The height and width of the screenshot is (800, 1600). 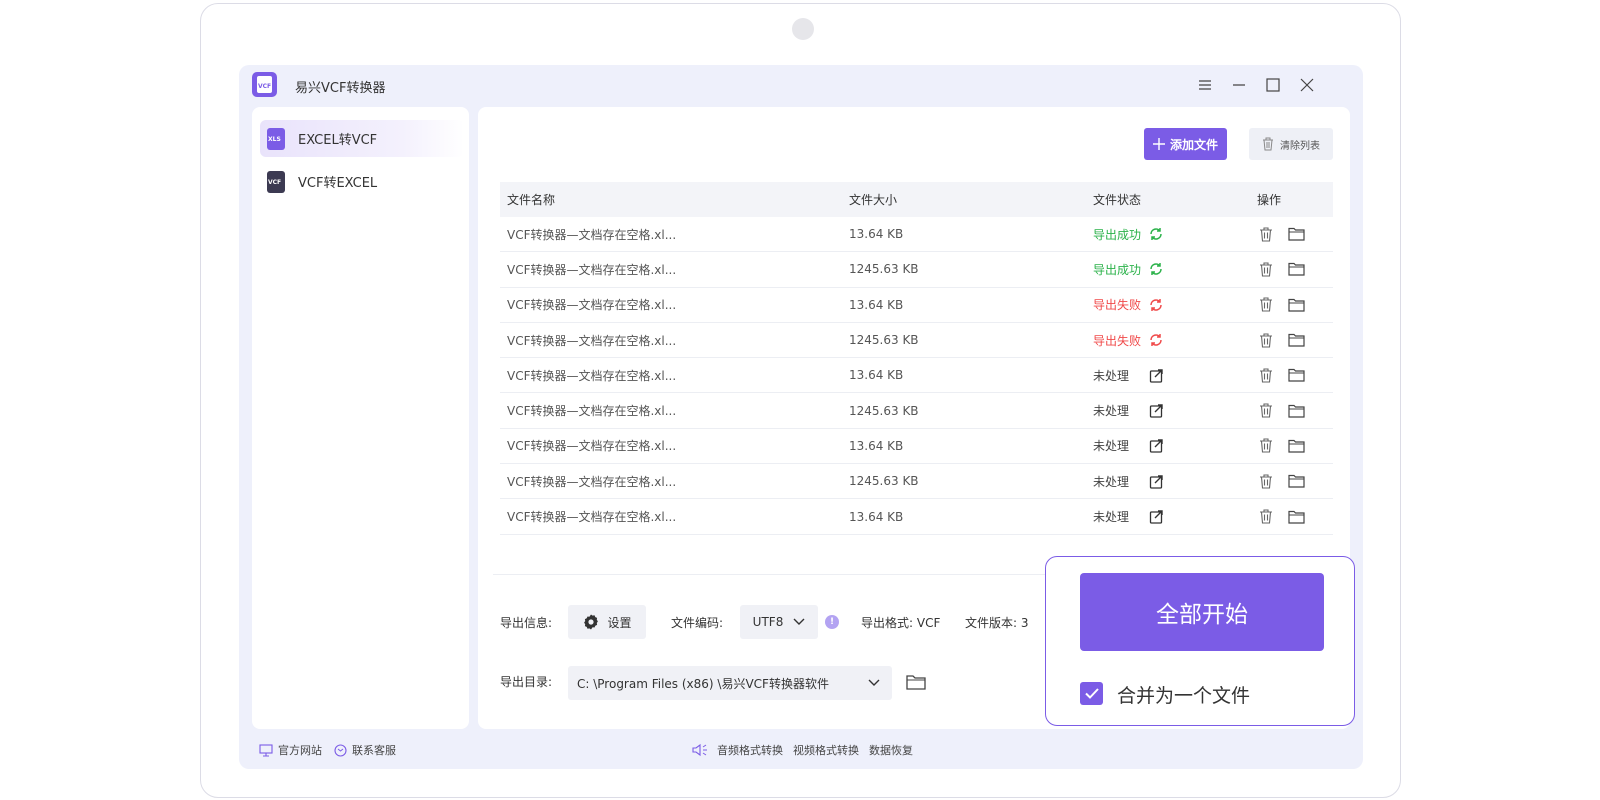 I want to click on sidebar-item-excel-to-vcf: XLS EXCEL转VCF, so click(x=362, y=138).